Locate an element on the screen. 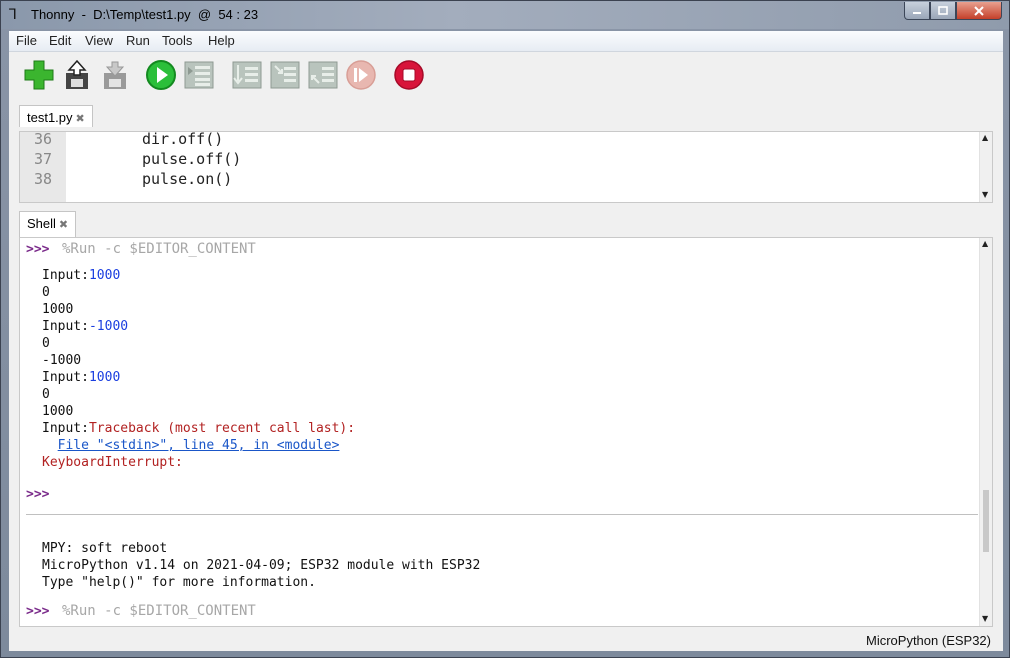 The height and width of the screenshot is (658, 1010). close-icon is located at coordinates (979, 10).